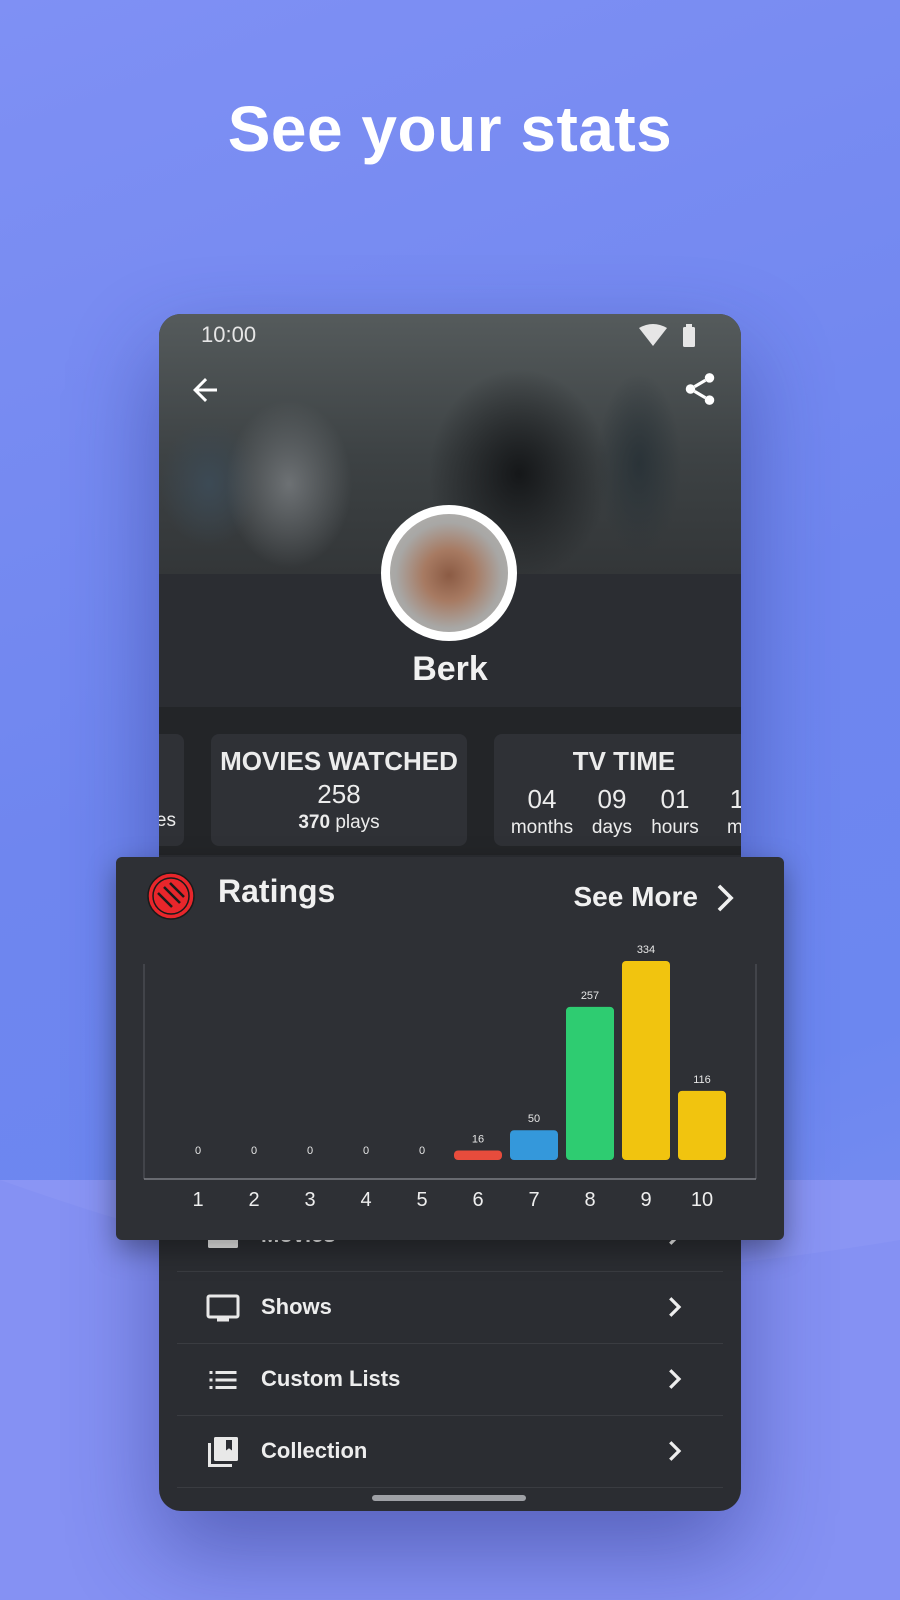 The width and height of the screenshot is (900, 1600). I want to click on tv-unit-days: 09 days, so click(612, 811).